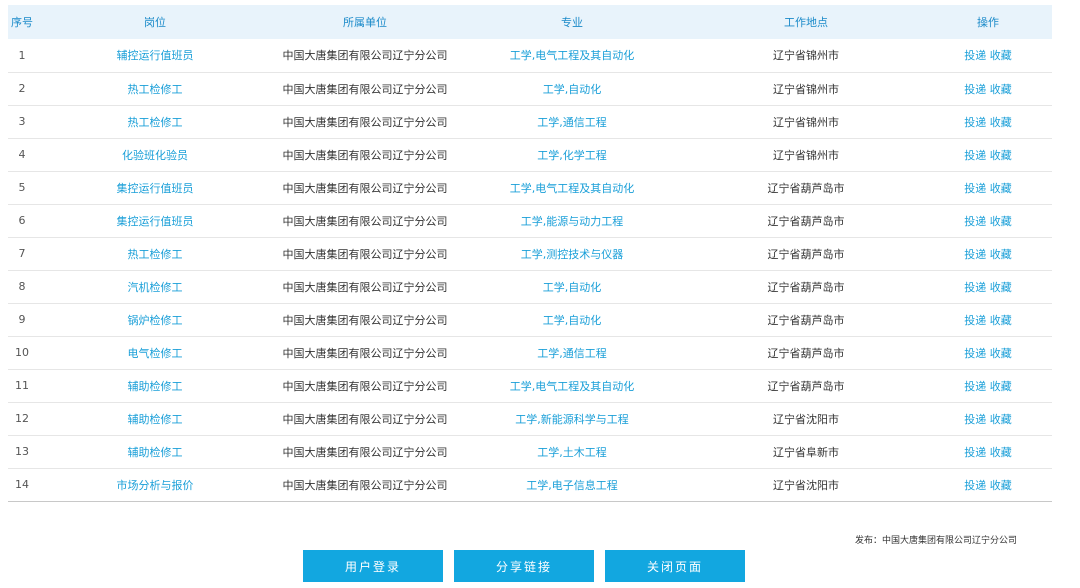 Image resolution: width=1080 pixels, height=588 pixels. Describe the element at coordinates (155, 352) in the screenshot. I see `job-position-link: 电气检修工` at that location.